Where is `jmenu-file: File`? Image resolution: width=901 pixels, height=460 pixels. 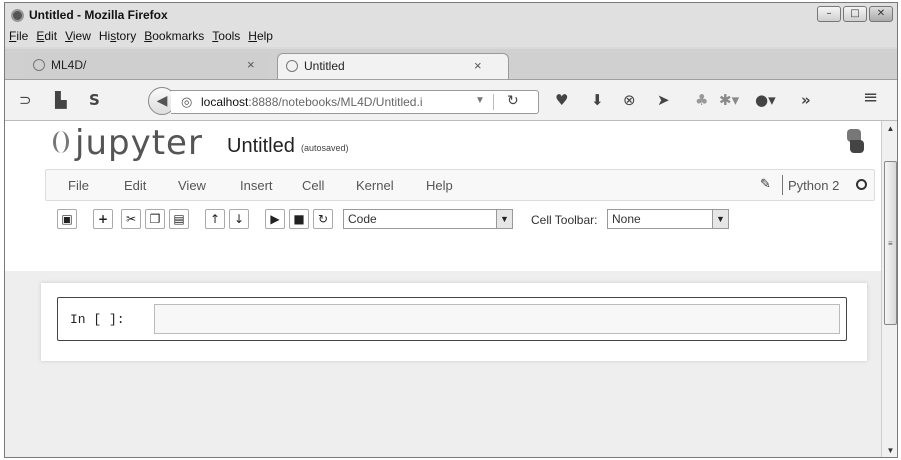 jmenu-file: File is located at coordinates (78, 185).